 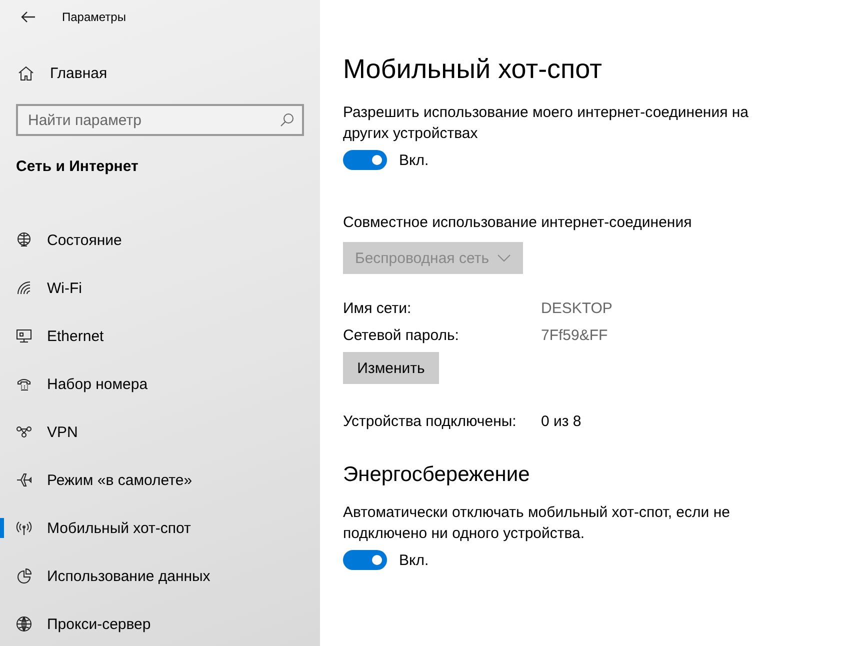 What do you see at coordinates (28, 17) in the screenshot?
I see `back-arrow-icon` at bounding box center [28, 17].